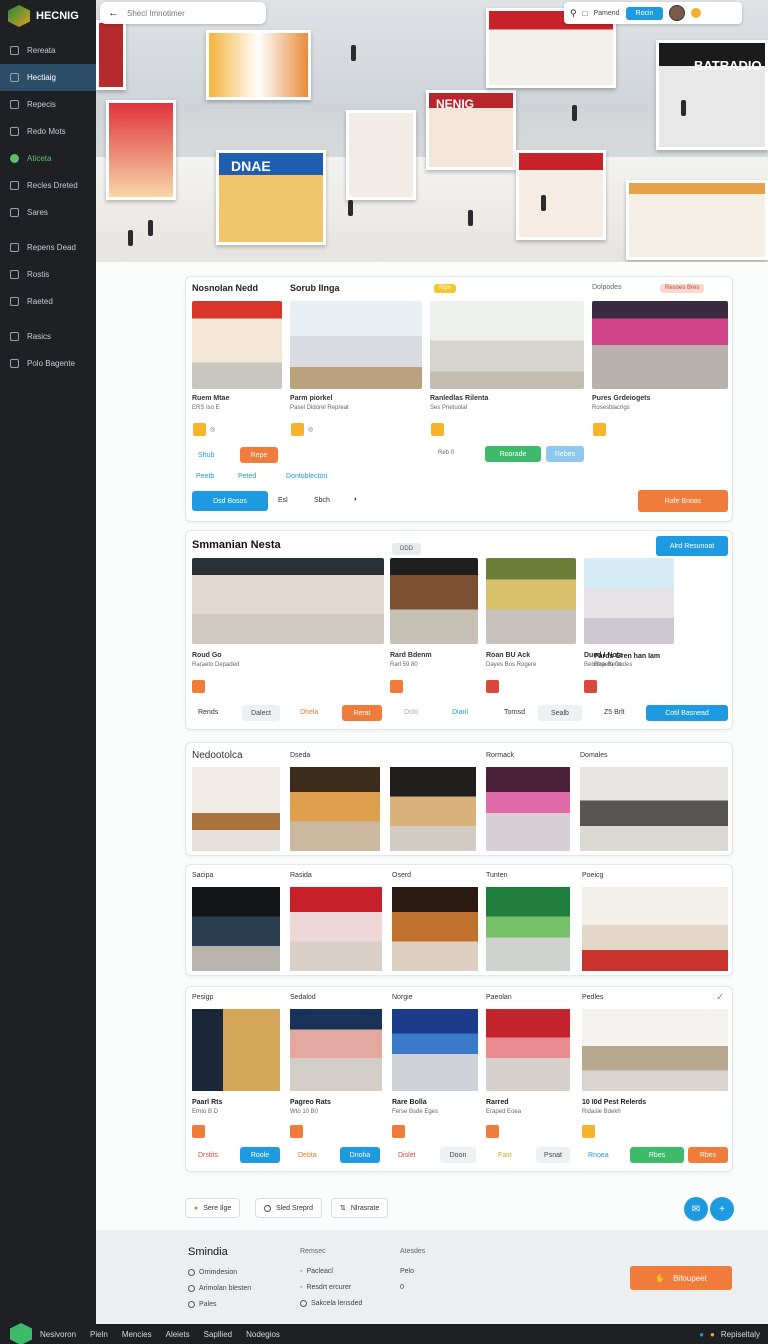  I want to click on row-action: Tornsd, so click(514, 712).